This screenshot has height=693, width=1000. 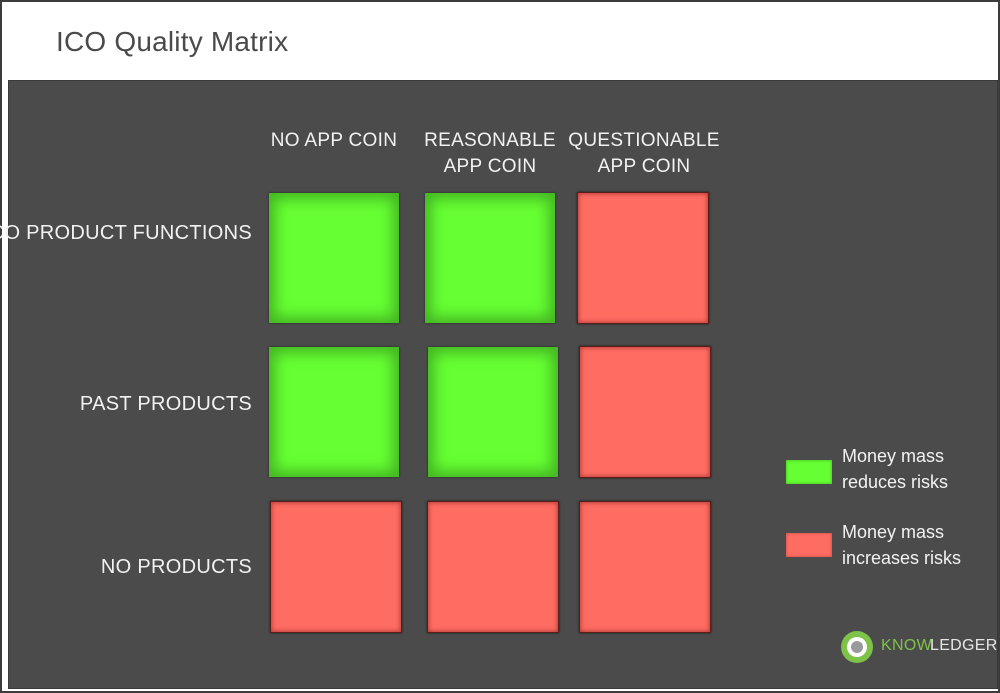 What do you see at coordinates (334, 412) in the screenshot?
I see `matrix-cell-r2-c1` at bounding box center [334, 412].